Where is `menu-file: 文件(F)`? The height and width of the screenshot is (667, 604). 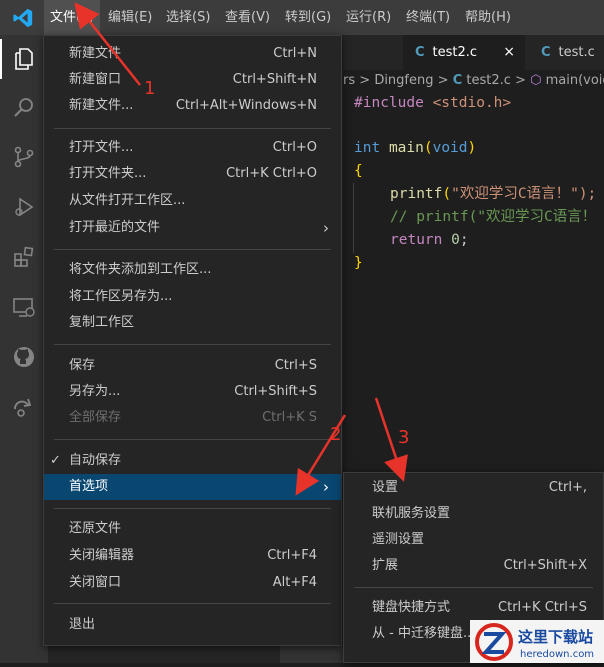 menu-file: 文件(F) is located at coordinates (72, 17).